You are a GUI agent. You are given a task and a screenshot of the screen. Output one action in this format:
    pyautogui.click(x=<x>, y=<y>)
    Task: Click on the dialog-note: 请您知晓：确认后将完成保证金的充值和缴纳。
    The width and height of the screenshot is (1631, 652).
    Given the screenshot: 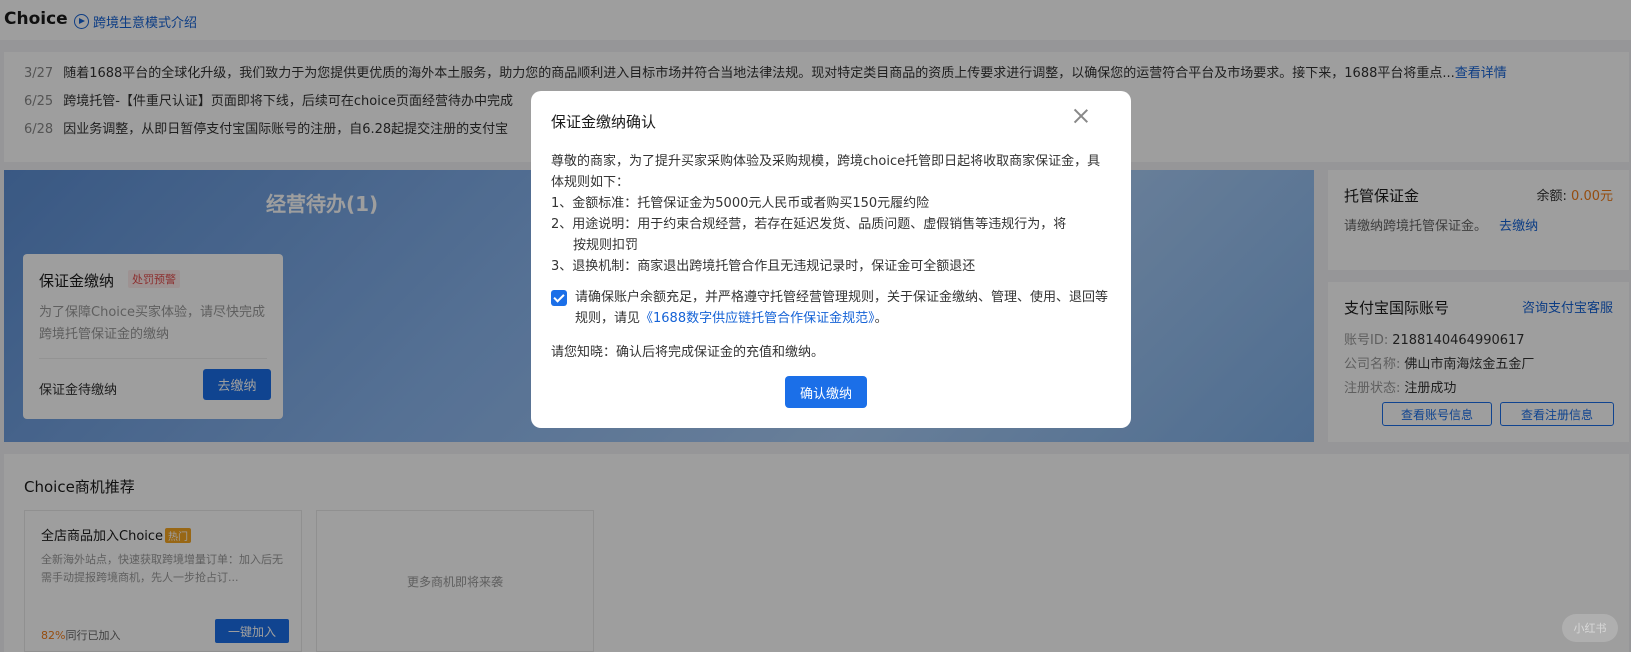 What is the action you would take?
    pyautogui.click(x=688, y=352)
    